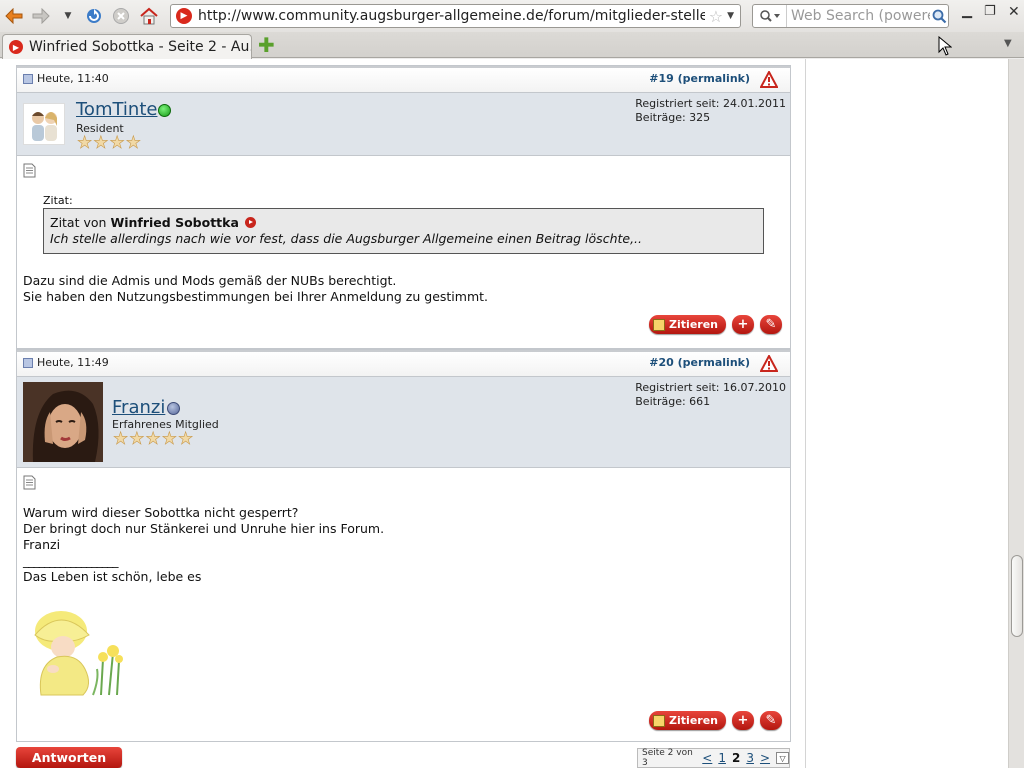 This screenshot has height=768, width=1024. I want to click on post-count: Beiträge: 661, so click(673, 401).